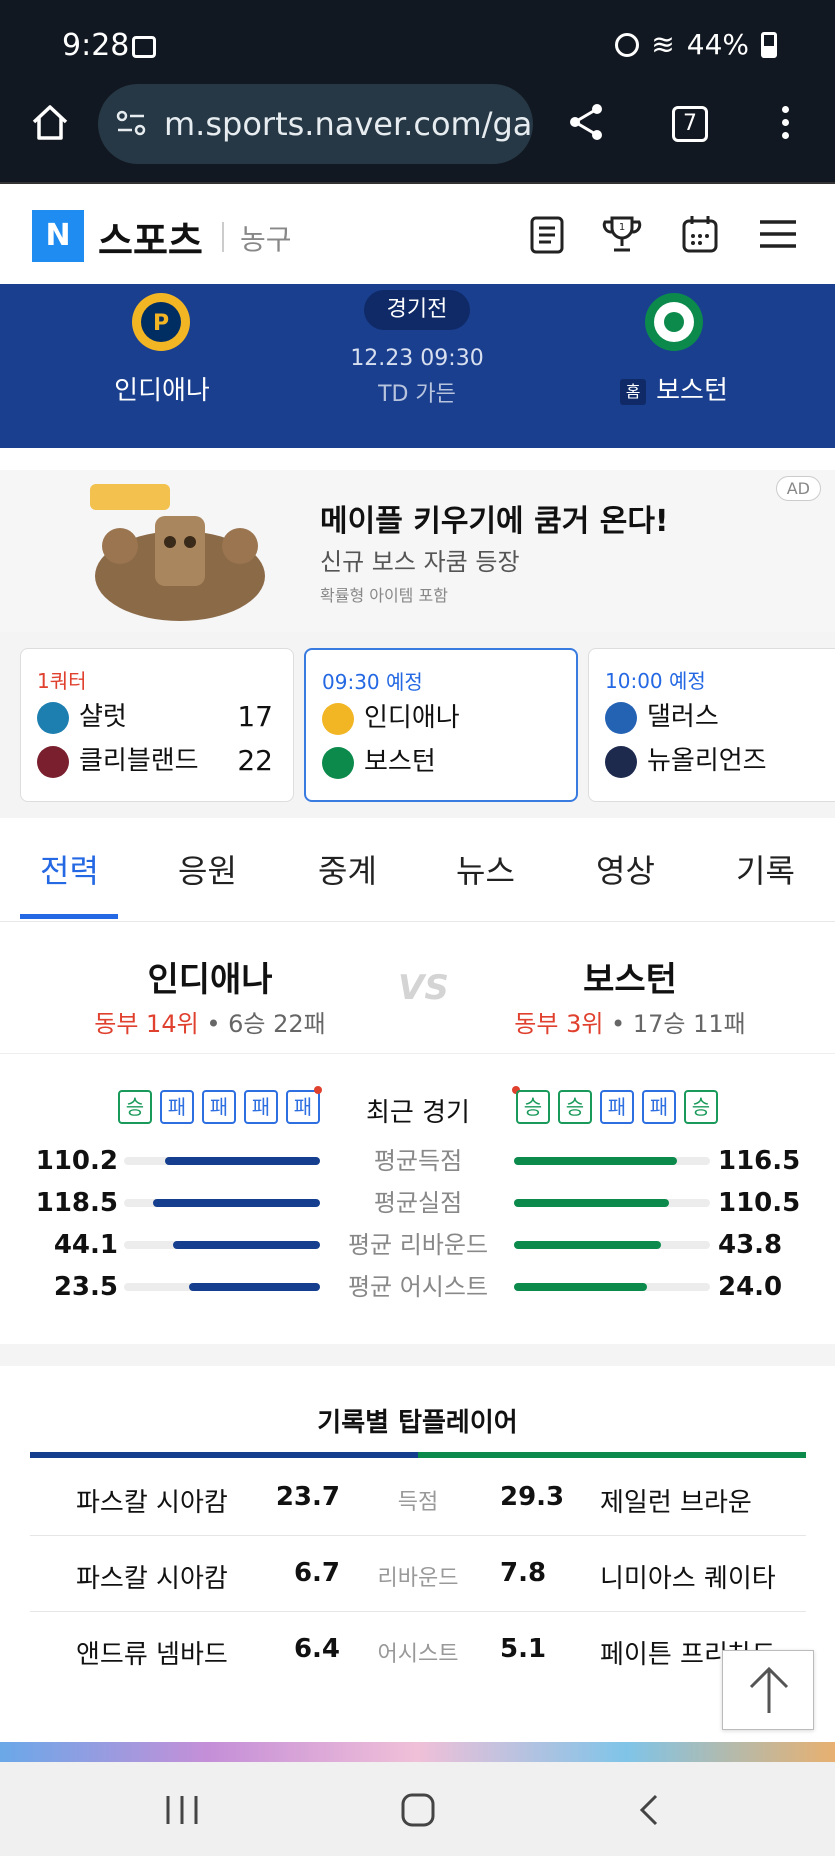 The height and width of the screenshot is (1856, 835). Describe the element at coordinates (224, 1455) in the screenshot. I see `away-color-bar` at that location.